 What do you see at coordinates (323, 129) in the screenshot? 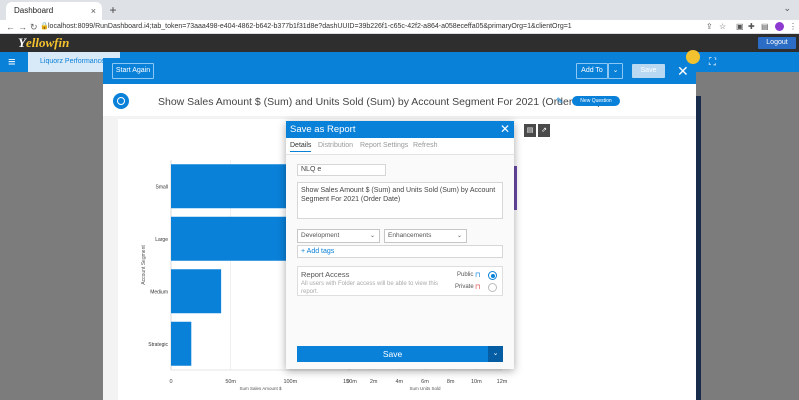
I see `dialog-title: Save as Report` at bounding box center [323, 129].